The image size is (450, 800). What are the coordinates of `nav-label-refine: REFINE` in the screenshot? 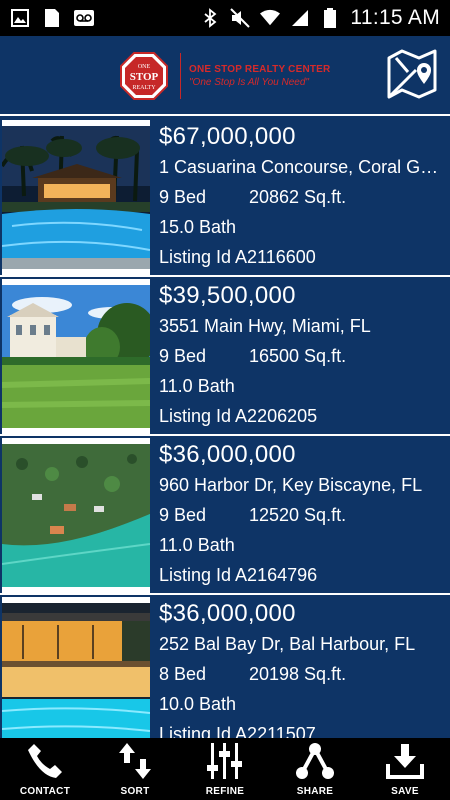 It's located at (225, 791).